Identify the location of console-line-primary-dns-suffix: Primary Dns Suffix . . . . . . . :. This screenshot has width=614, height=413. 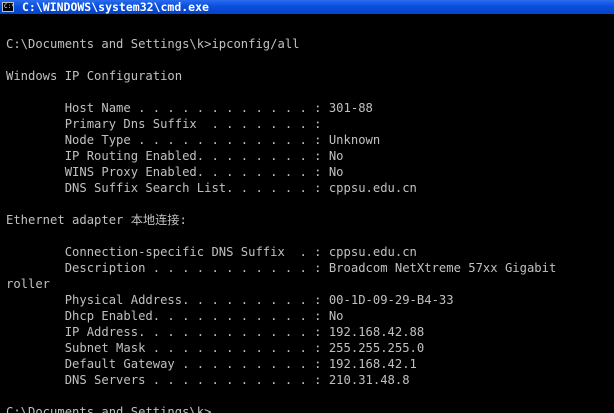
(164, 124).